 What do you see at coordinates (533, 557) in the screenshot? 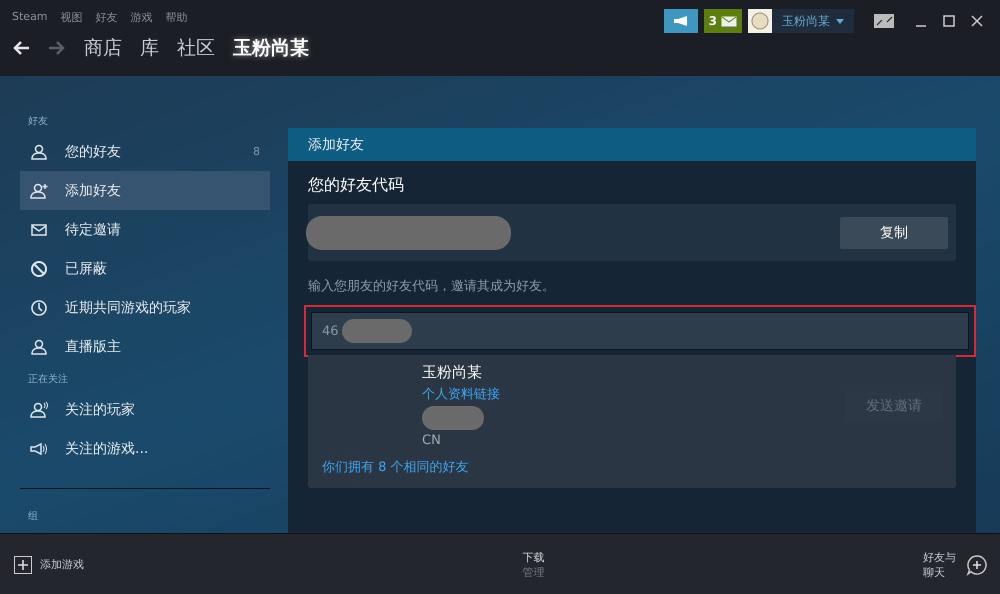
I see `downloads-link: 下载` at bounding box center [533, 557].